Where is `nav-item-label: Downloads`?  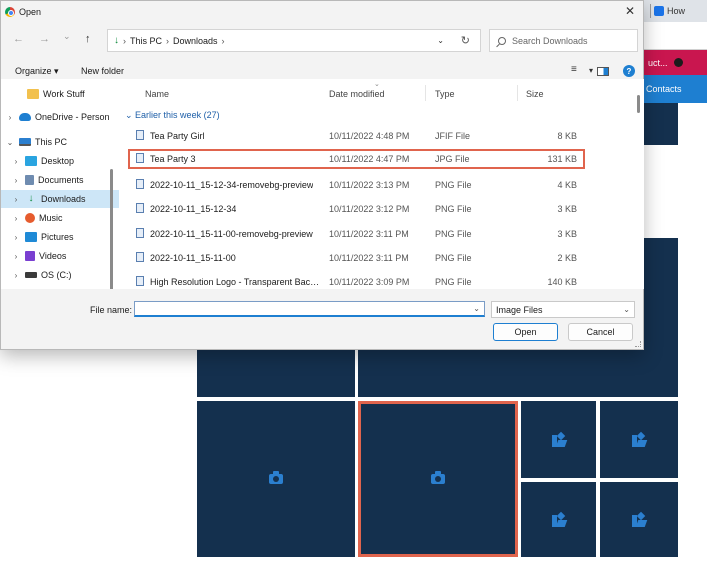 nav-item-label: Downloads is located at coordinates (63, 199).